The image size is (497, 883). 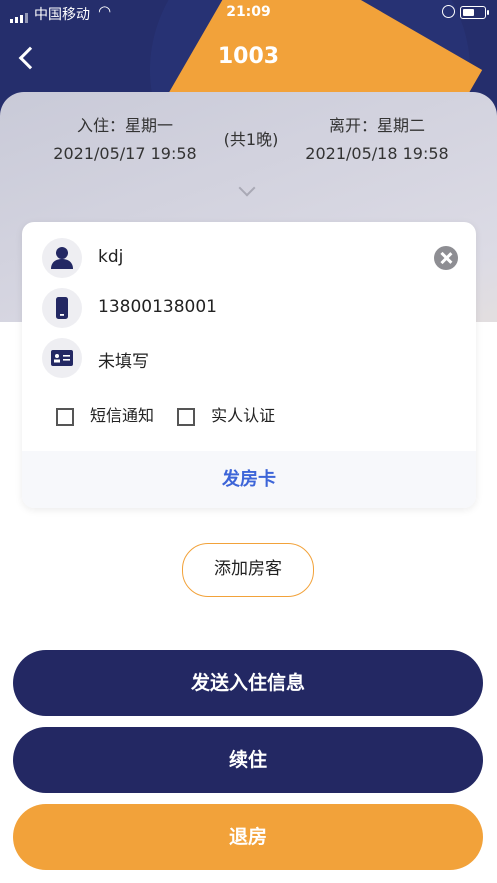 What do you see at coordinates (165, 414) in the screenshot?
I see `options: 短信通知 实人认证` at bounding box center [165, 414].